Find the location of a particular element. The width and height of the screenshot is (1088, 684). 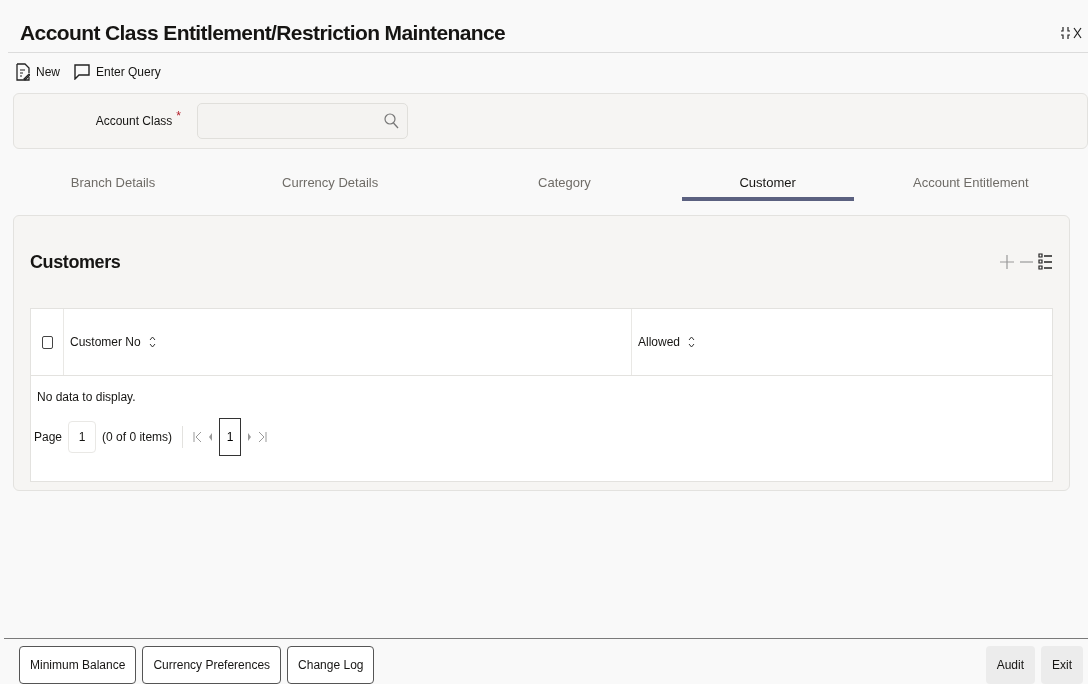

select-all-checkbox is located at coordinates (47, 342).